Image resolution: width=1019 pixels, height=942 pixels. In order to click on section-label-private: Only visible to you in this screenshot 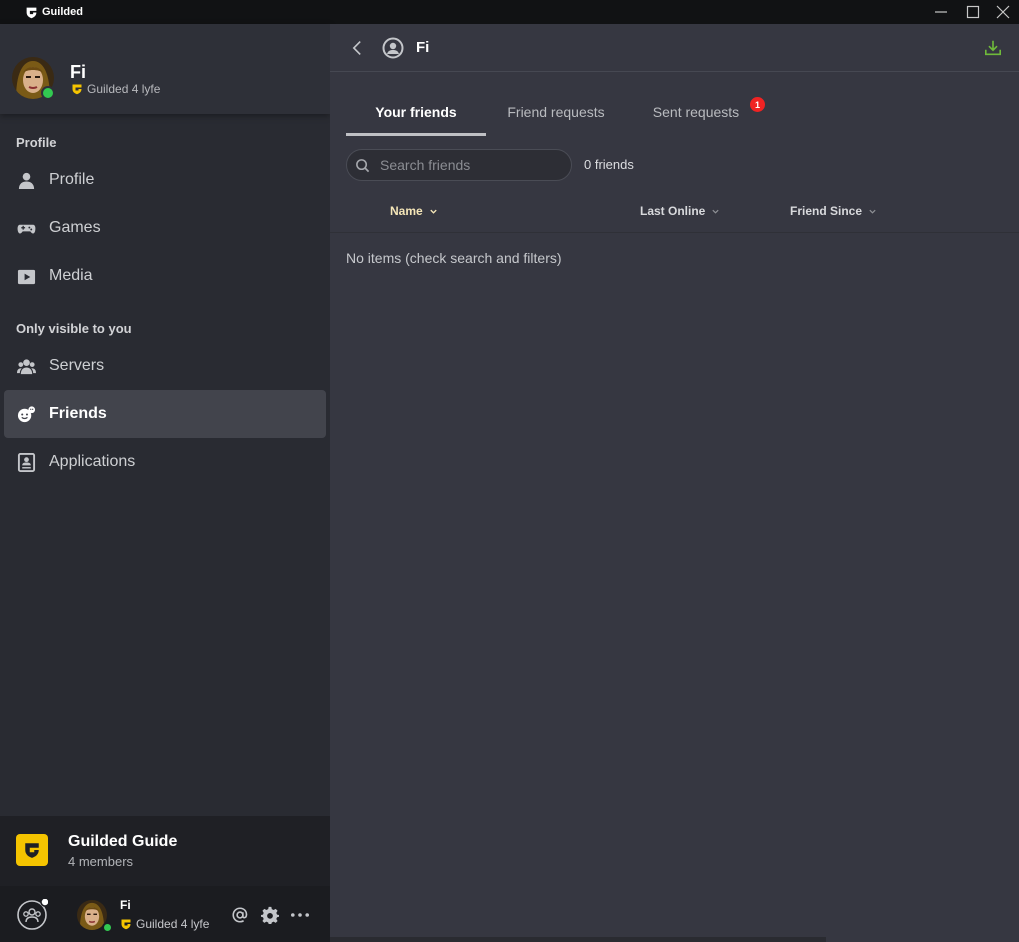, I will do `click(74, 328)`.